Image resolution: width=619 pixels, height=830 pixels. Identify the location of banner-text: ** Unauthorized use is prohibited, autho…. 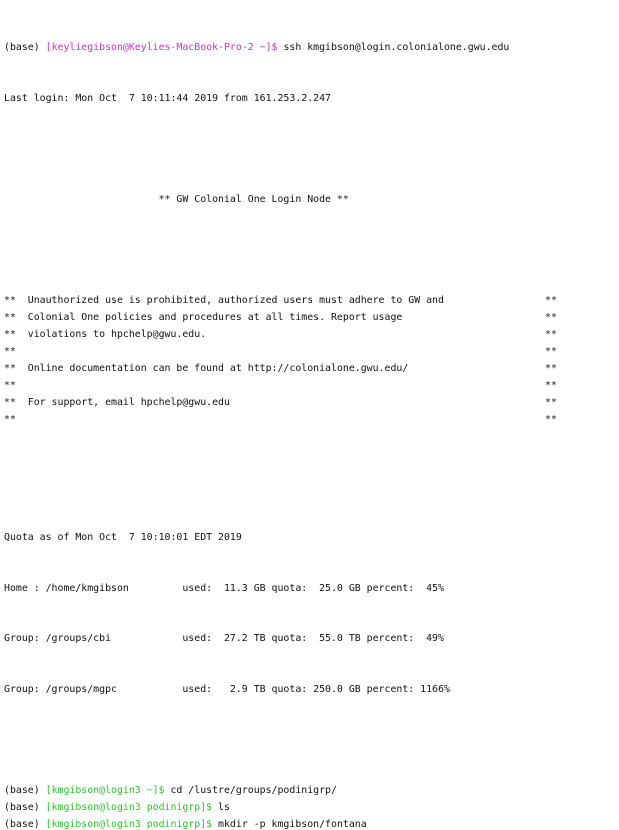
(224, 301).